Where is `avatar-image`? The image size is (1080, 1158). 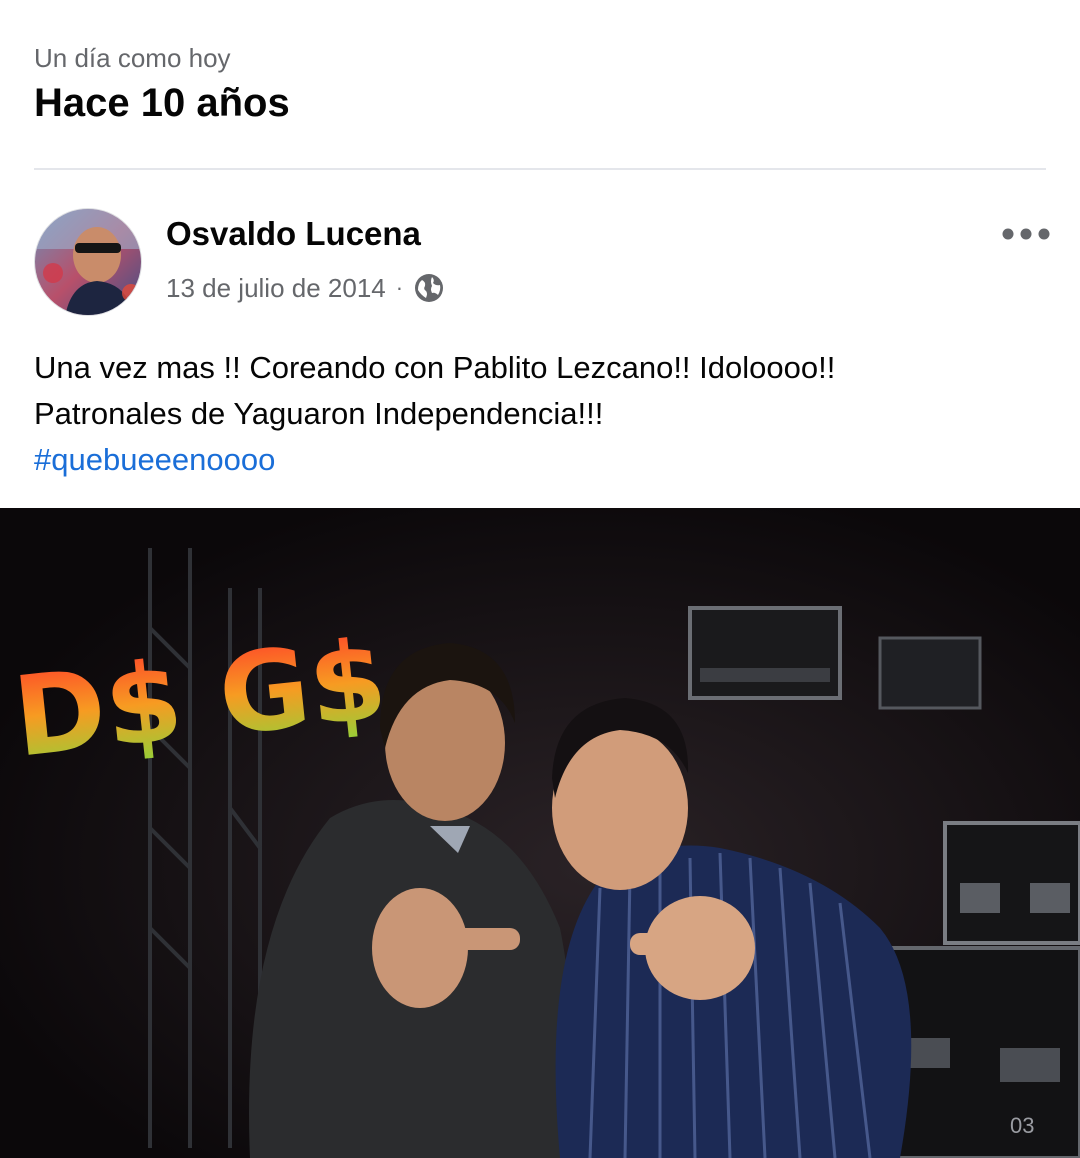 avatar-image is located at coordinates (88, 262).